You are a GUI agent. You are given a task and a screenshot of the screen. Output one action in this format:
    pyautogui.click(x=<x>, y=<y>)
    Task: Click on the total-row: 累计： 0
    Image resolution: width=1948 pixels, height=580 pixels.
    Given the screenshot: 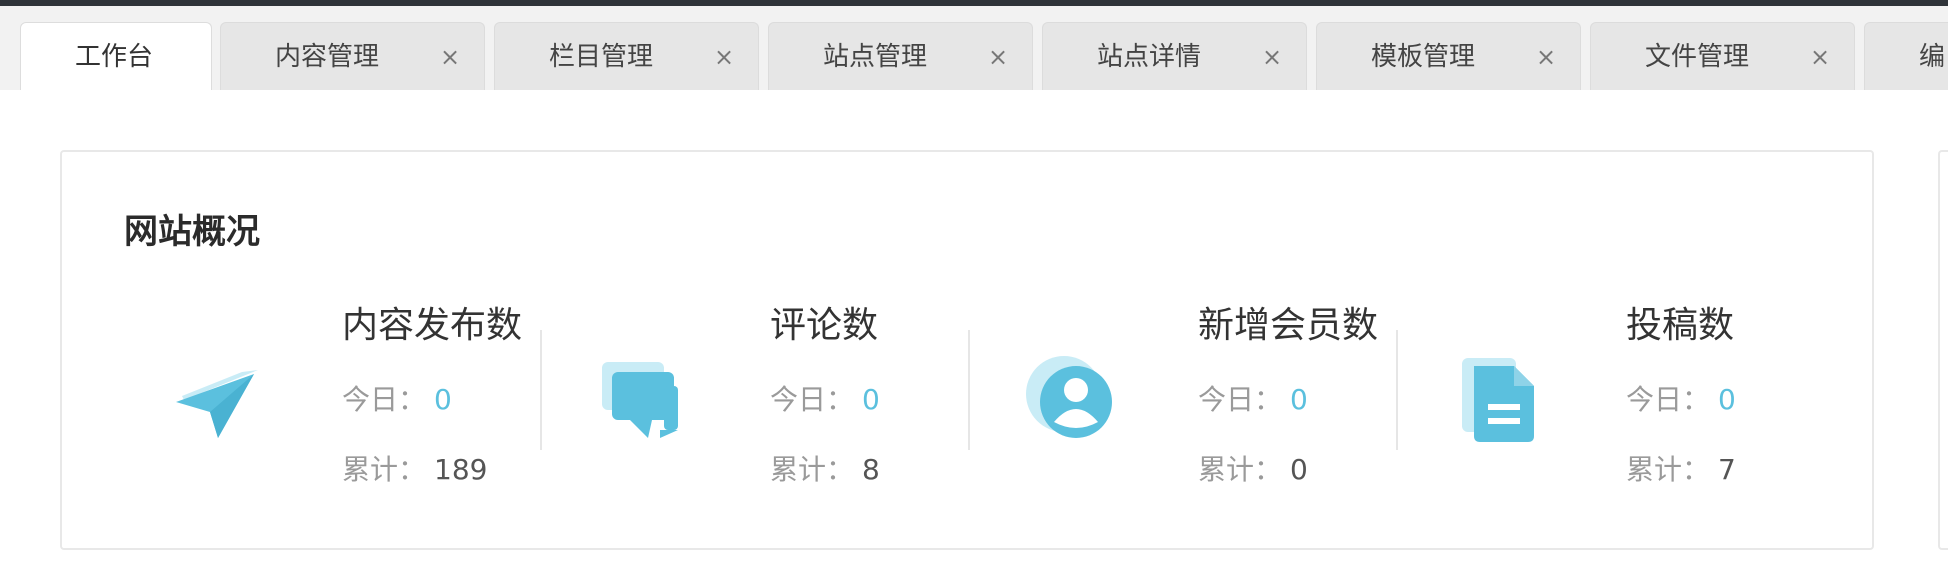 What is the action you would take?
    pyautogui.click(x=1253, y=470)
    